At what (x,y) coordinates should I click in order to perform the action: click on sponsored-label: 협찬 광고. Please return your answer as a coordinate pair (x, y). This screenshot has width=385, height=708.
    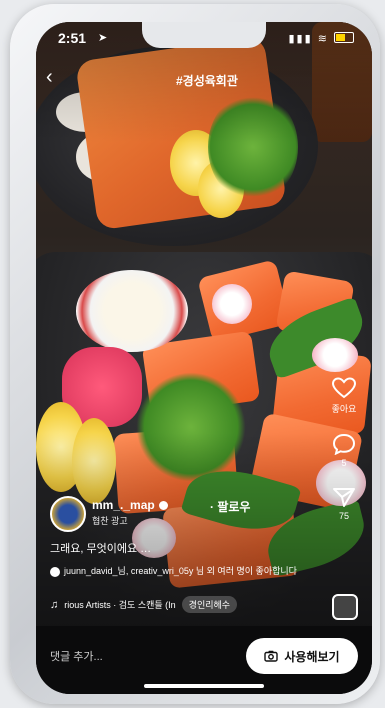
    Looking at the image, I should click on (110, 521).